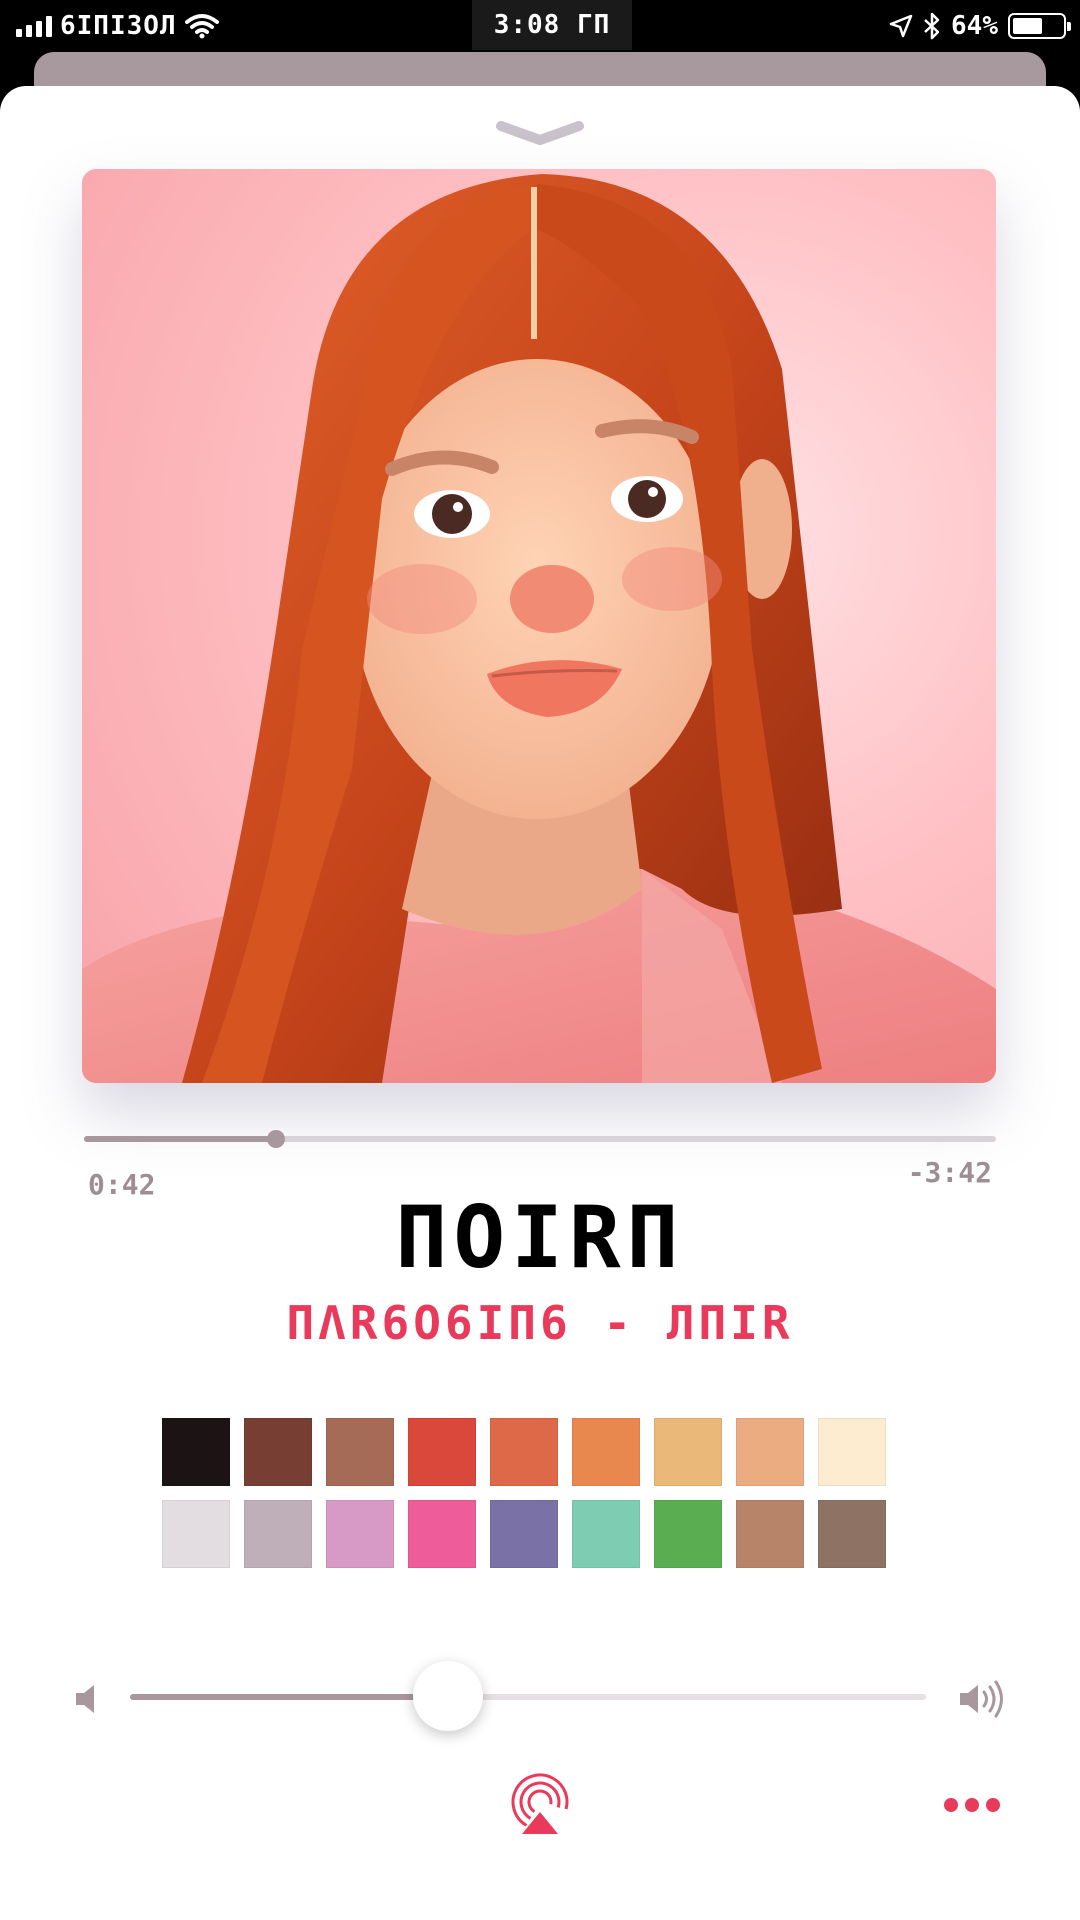 Image resolution: width=1080 pixels, height=1920 pixels. Describe the element at coordinates (528, 1696) in the screenshot. I see `volume-slider` at that location.